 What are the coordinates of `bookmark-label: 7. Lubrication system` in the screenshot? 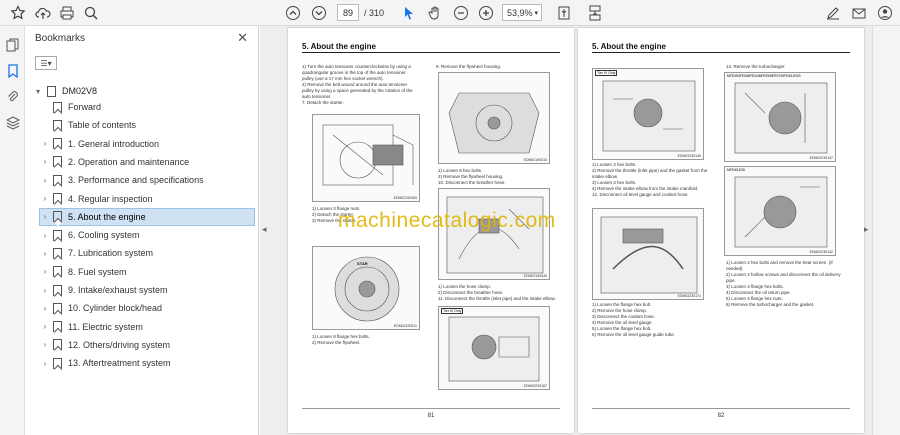 It's located at (111, 253).